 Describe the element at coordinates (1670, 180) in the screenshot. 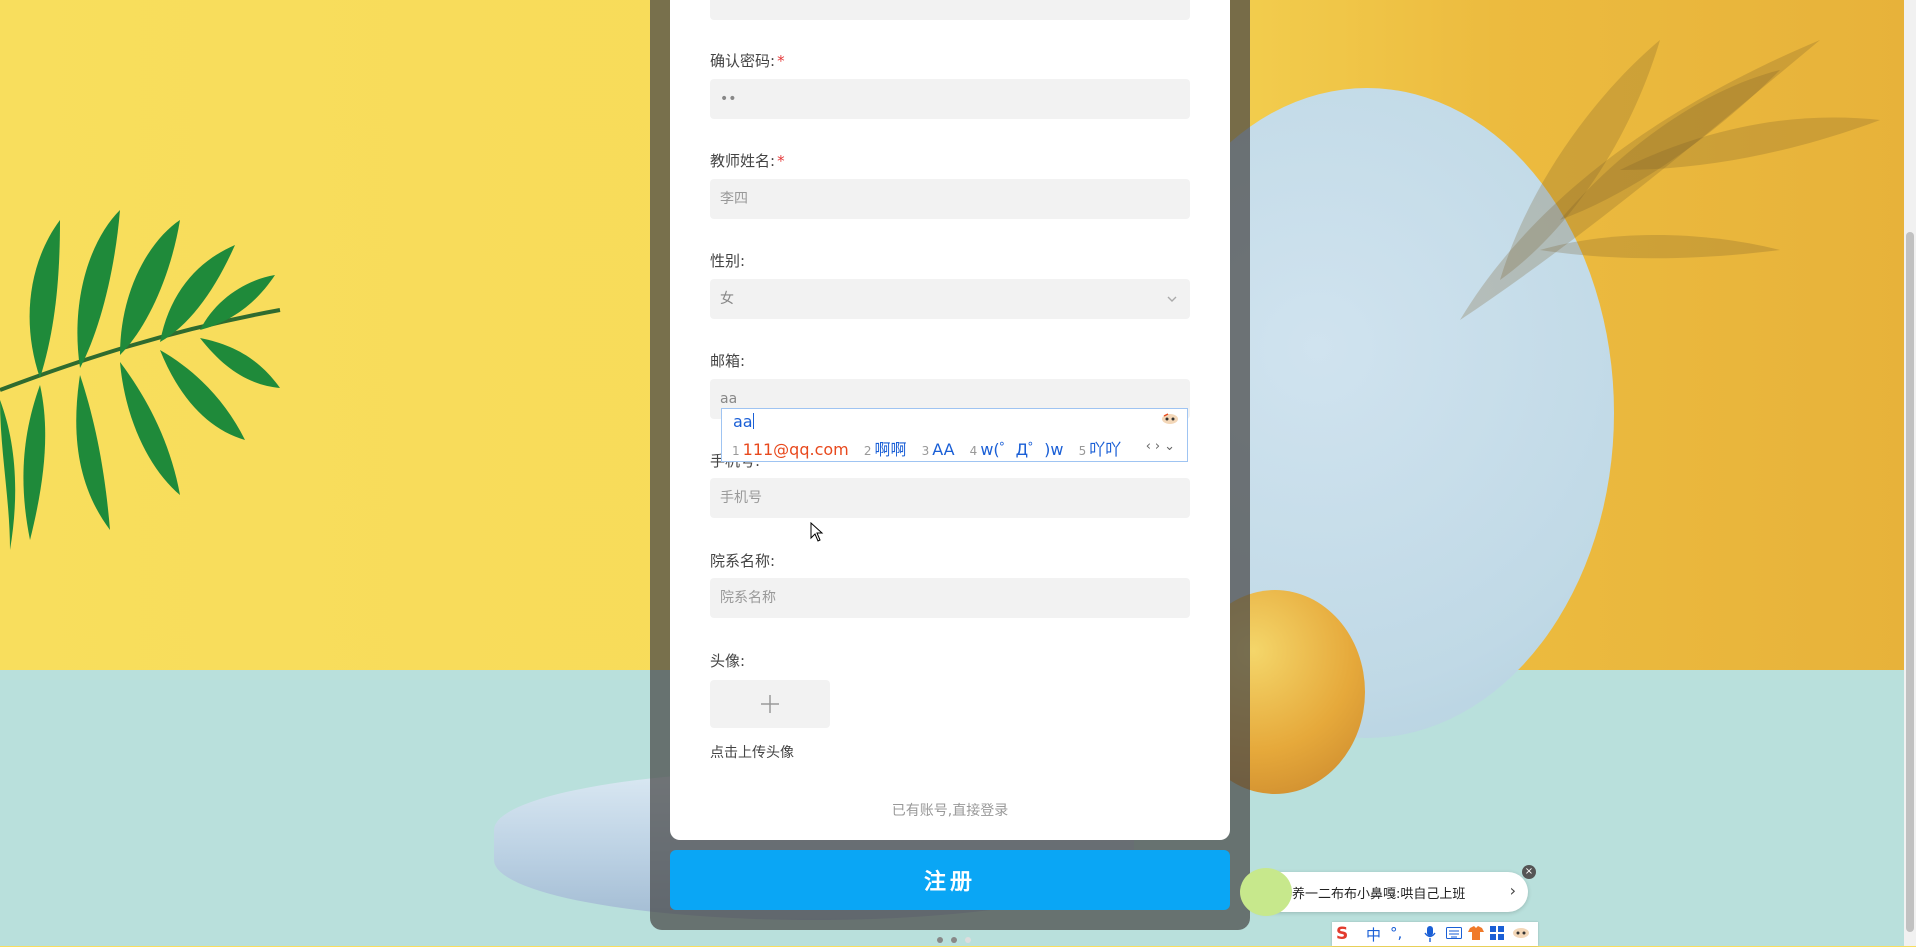

I see `palm-shadow-image` at that location.